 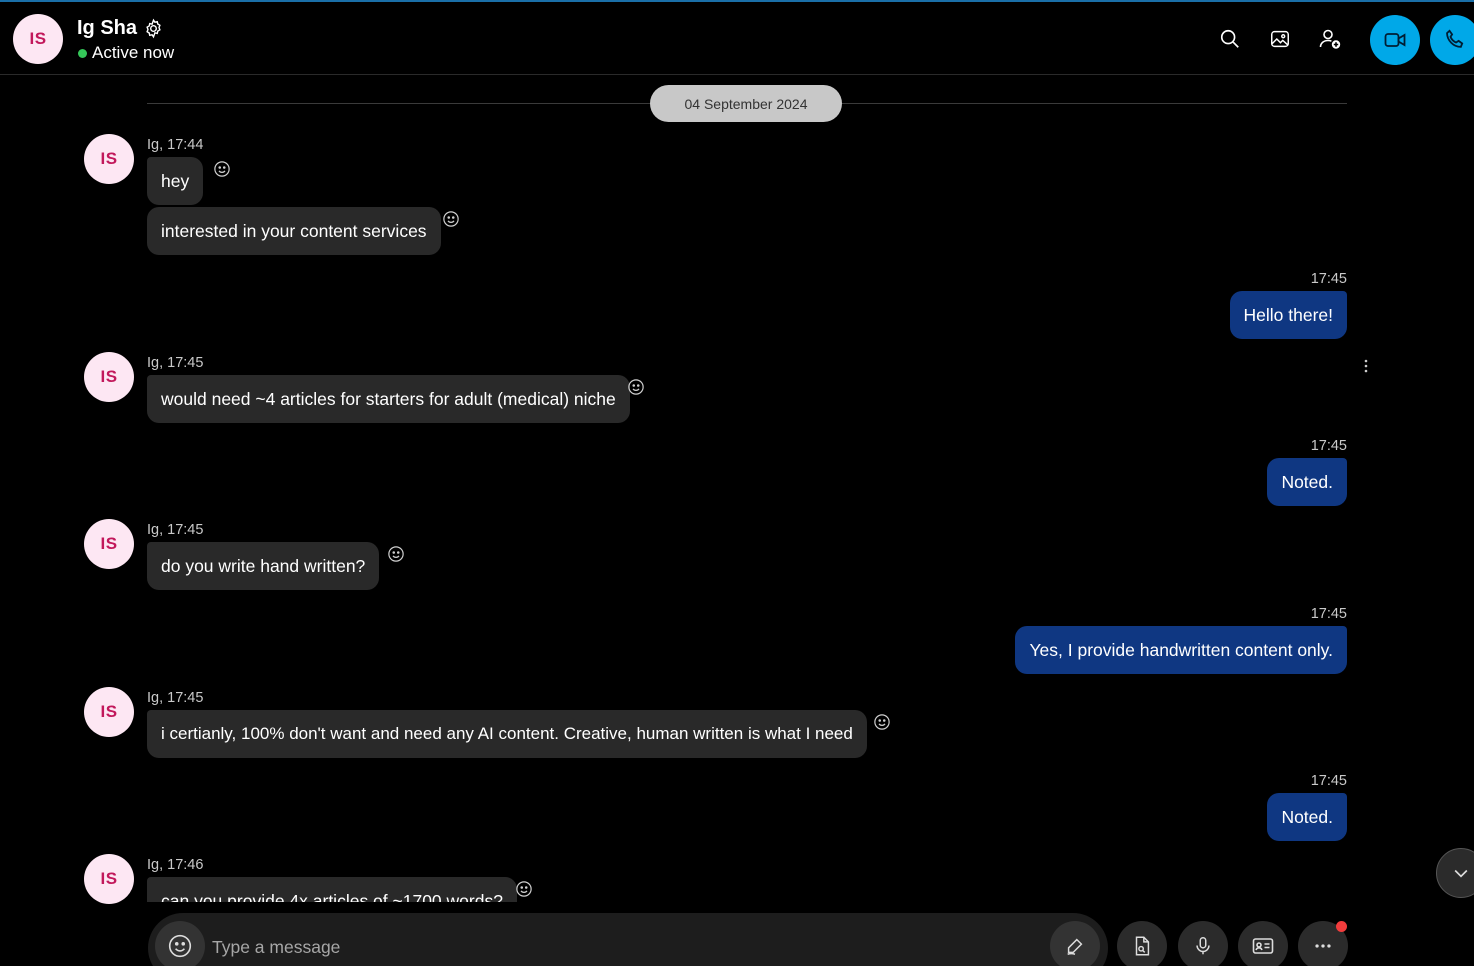 I want to click on ellipsis-icon, so click(x=1323, y=946).